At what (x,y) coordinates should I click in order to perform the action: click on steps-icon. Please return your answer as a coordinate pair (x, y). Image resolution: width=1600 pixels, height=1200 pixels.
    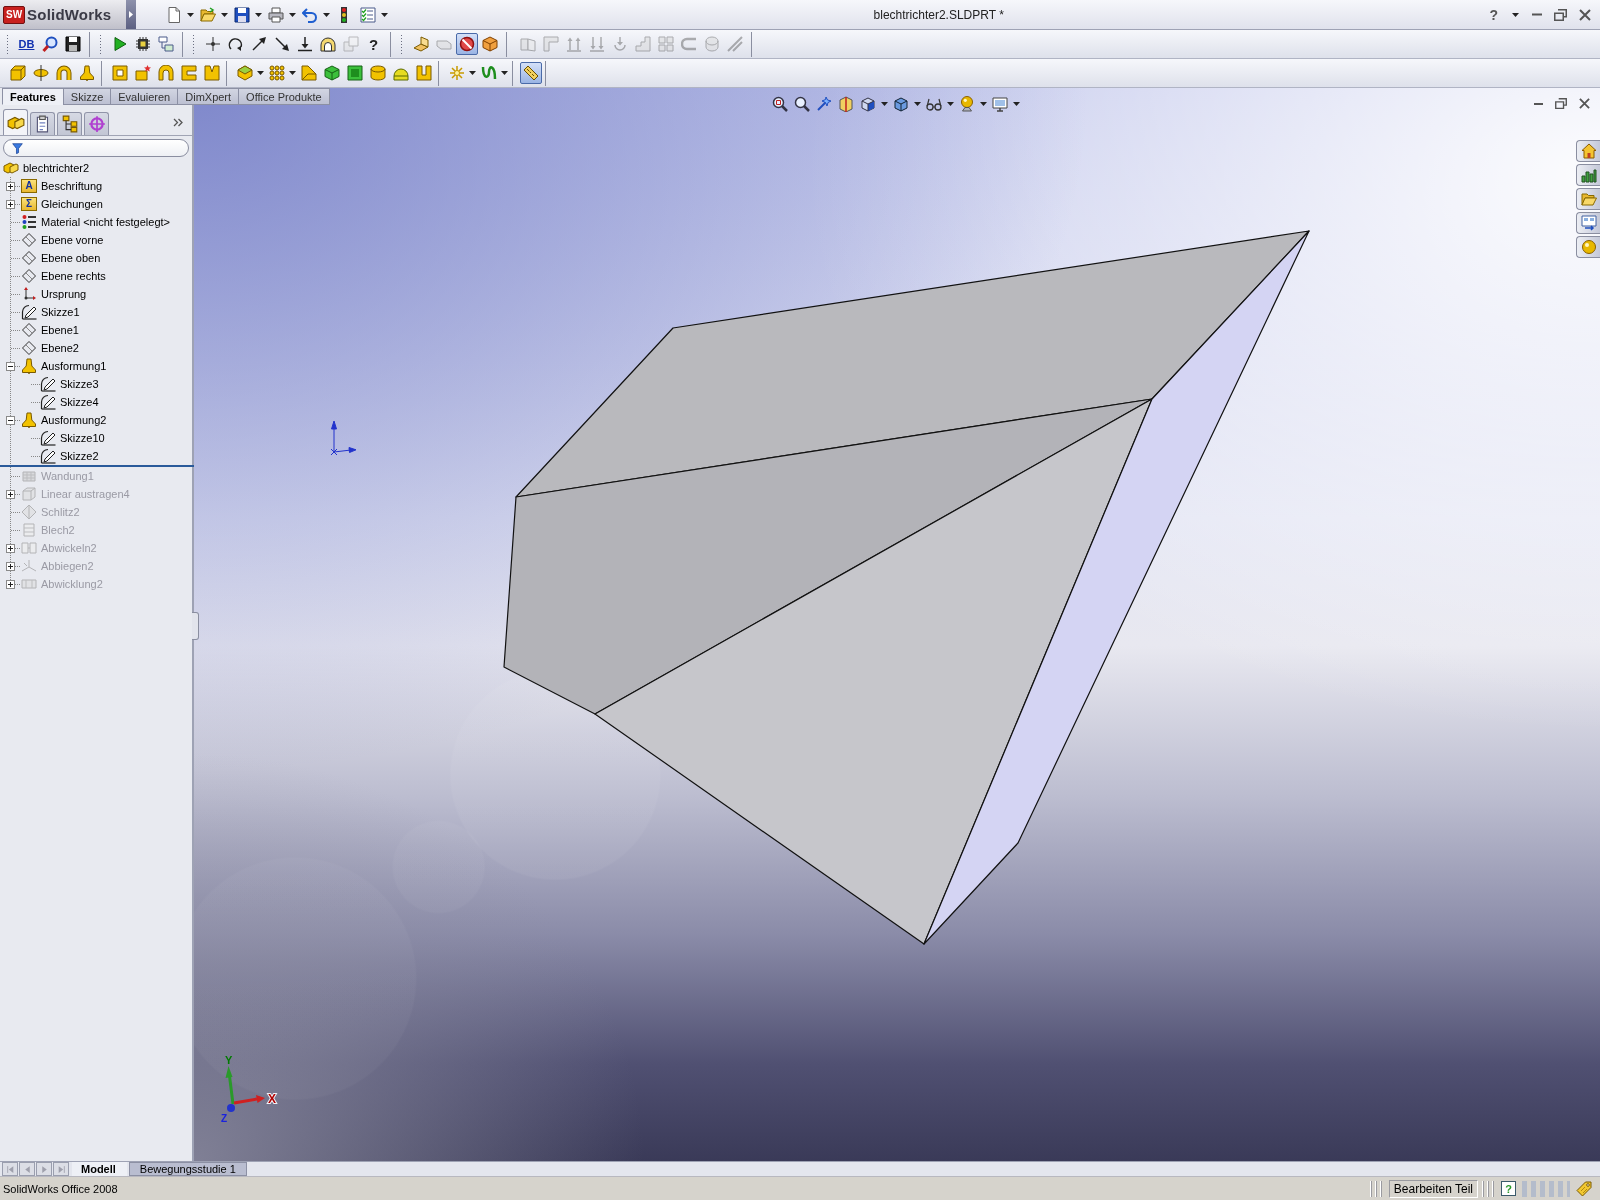
    Looking at the image, I should click on (642, 44).